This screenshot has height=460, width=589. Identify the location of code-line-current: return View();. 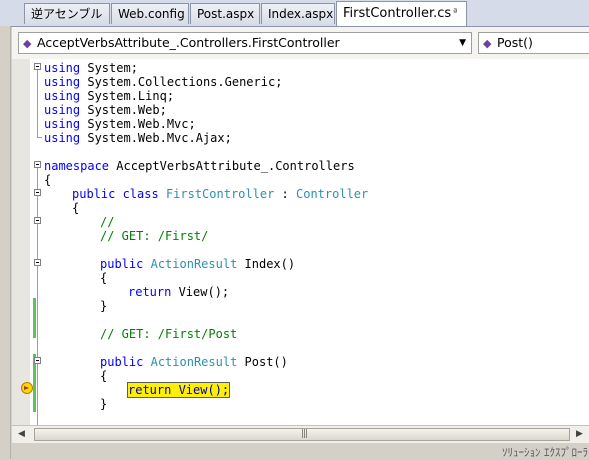
(178, 390).